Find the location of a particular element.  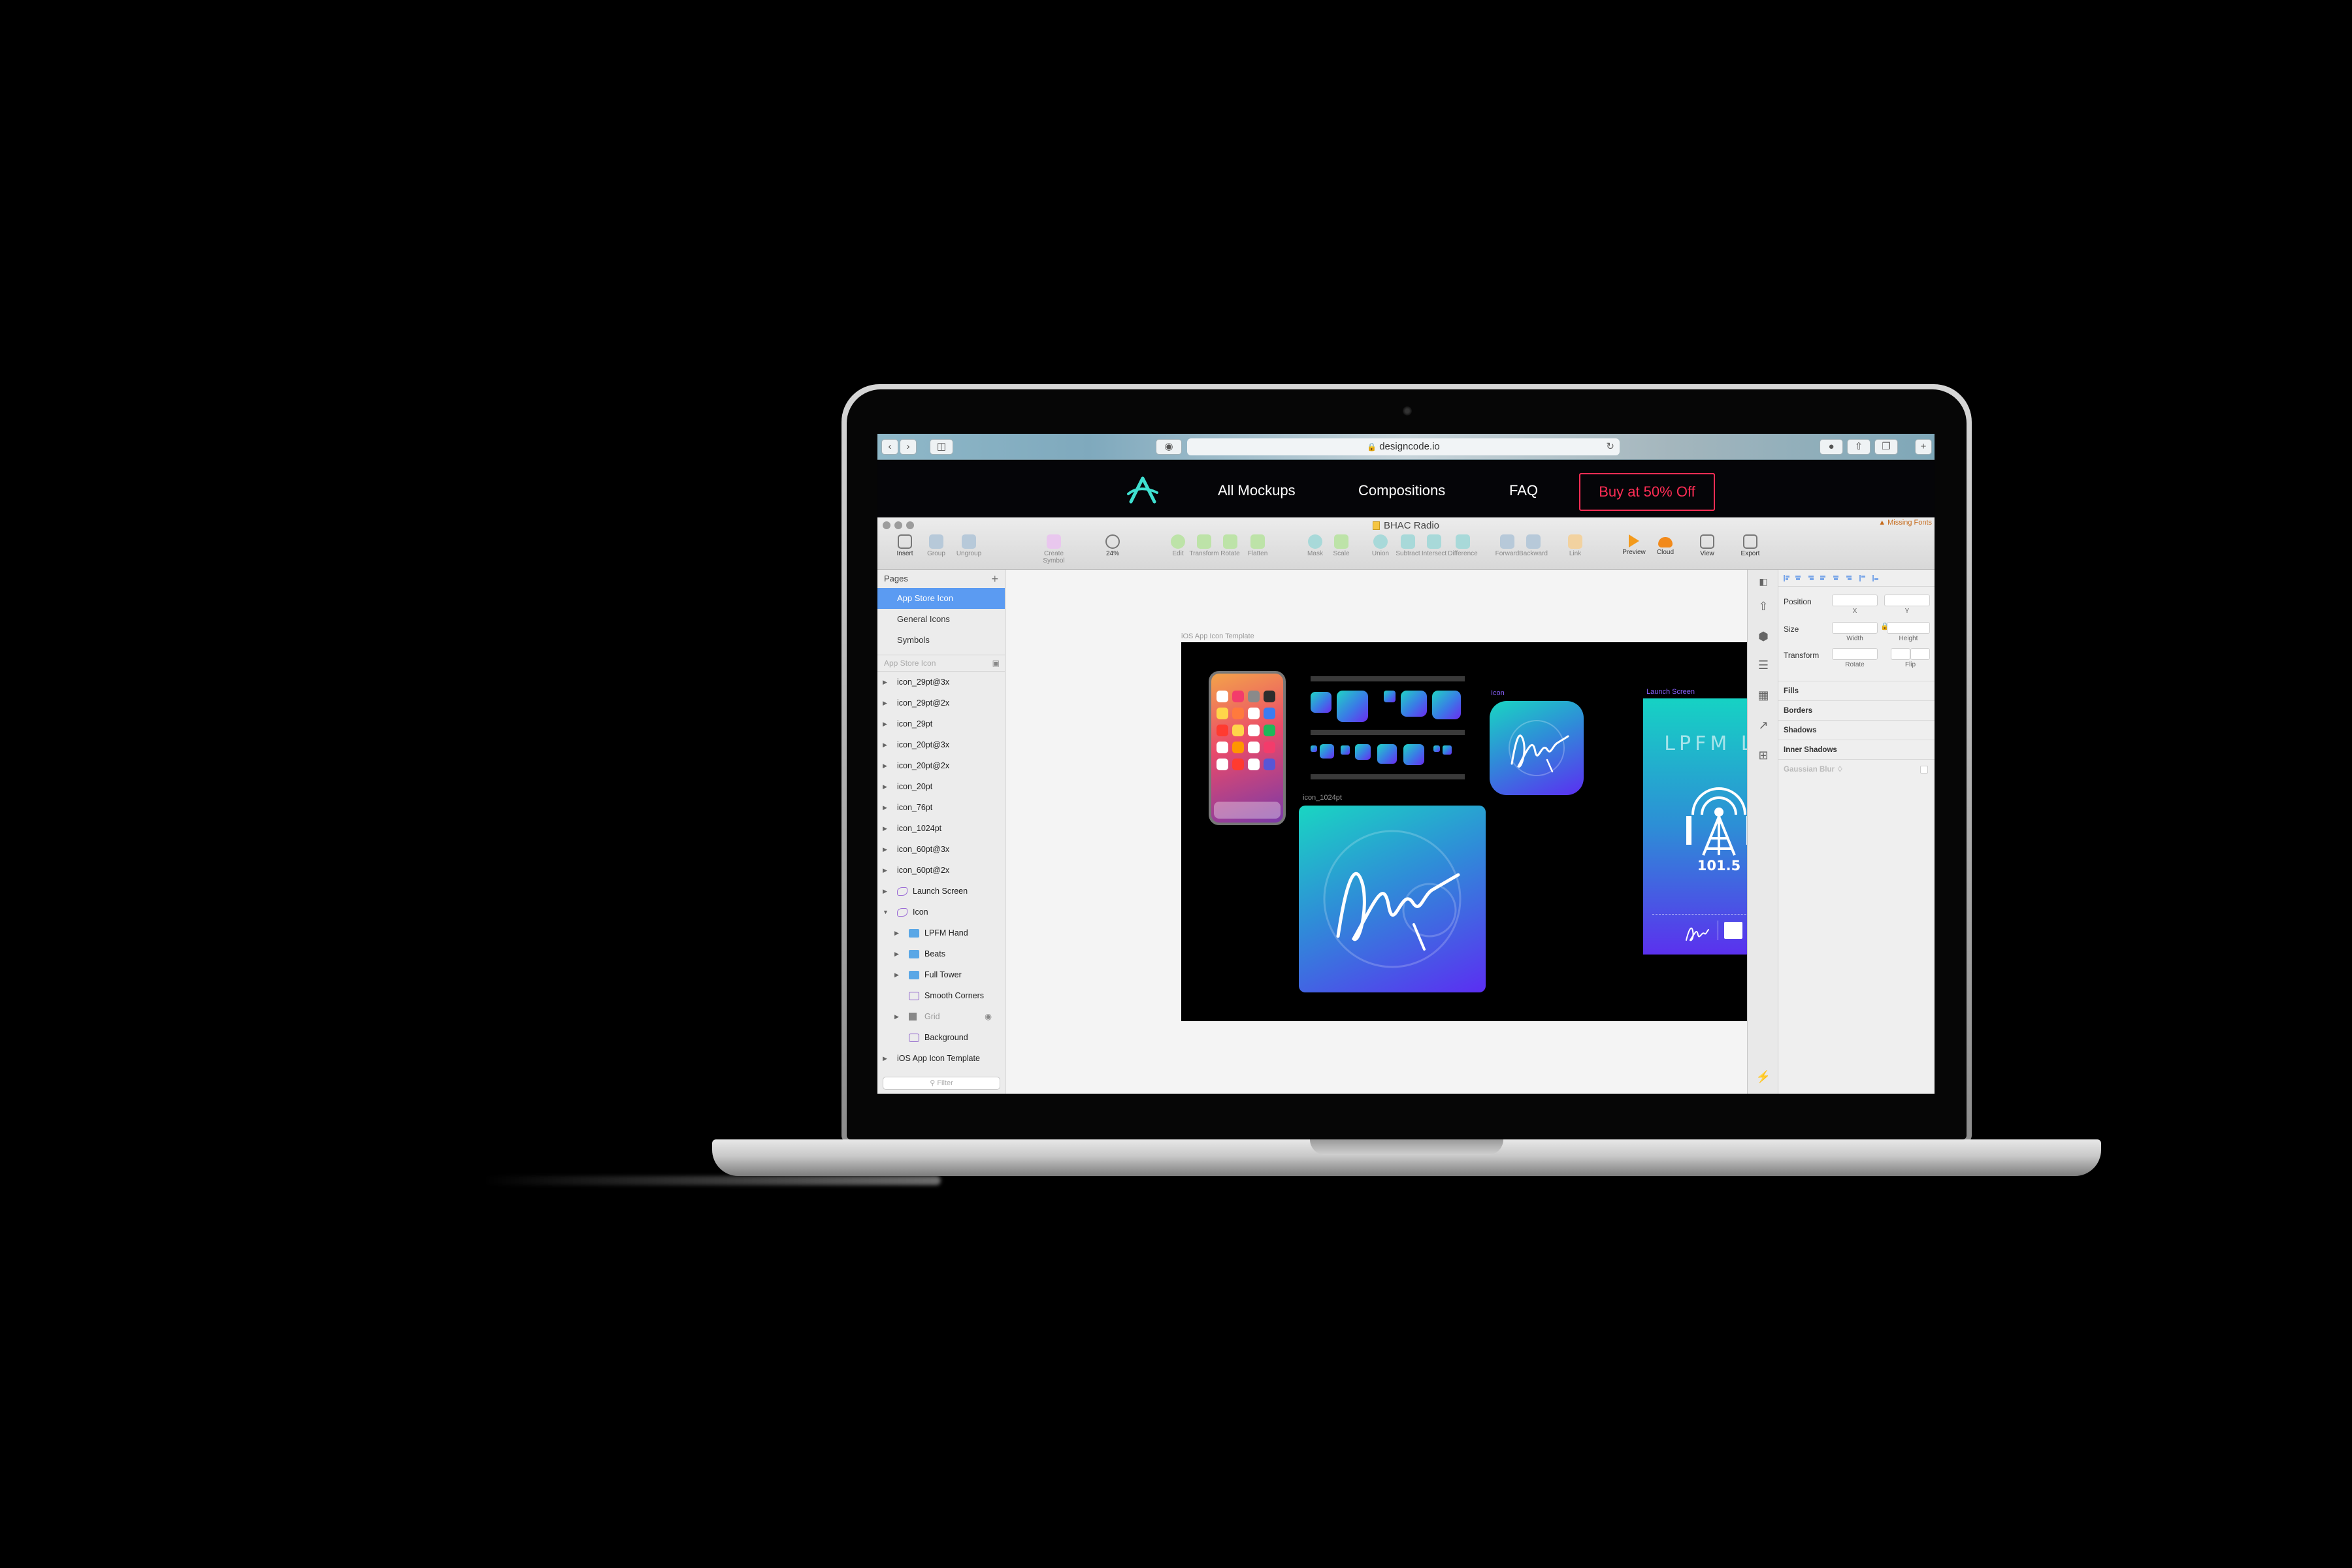

page-item-app-store-icon: App Store Icon is located at coordinates (941, 598).